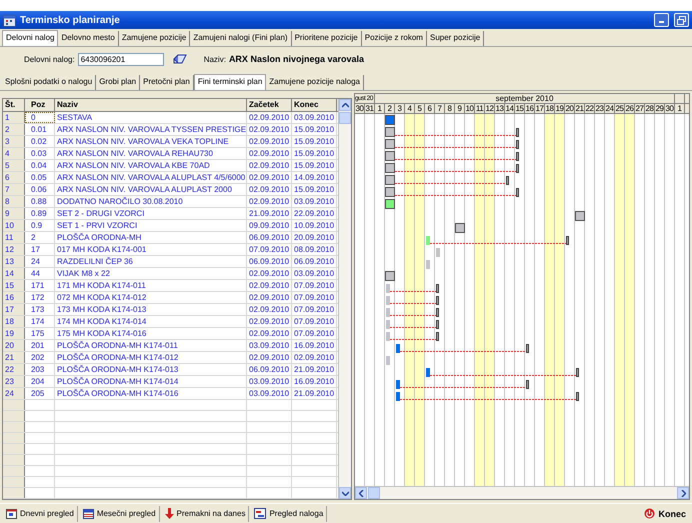  What do you see at coordinates (14, 105) in the screenshot?
I see `column-header: Št.` at bounding box center [14, 105].